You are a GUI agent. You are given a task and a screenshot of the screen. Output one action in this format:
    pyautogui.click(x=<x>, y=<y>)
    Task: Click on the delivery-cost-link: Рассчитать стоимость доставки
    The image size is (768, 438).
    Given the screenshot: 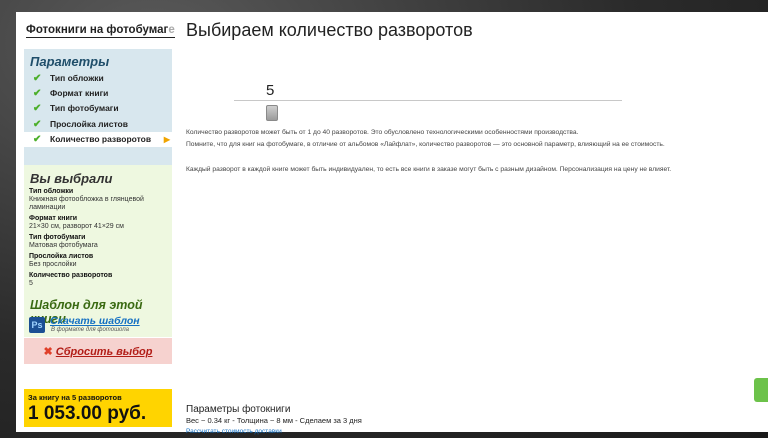 What is the action you would take?
    pyautogui.click(x=234, y=431)
    